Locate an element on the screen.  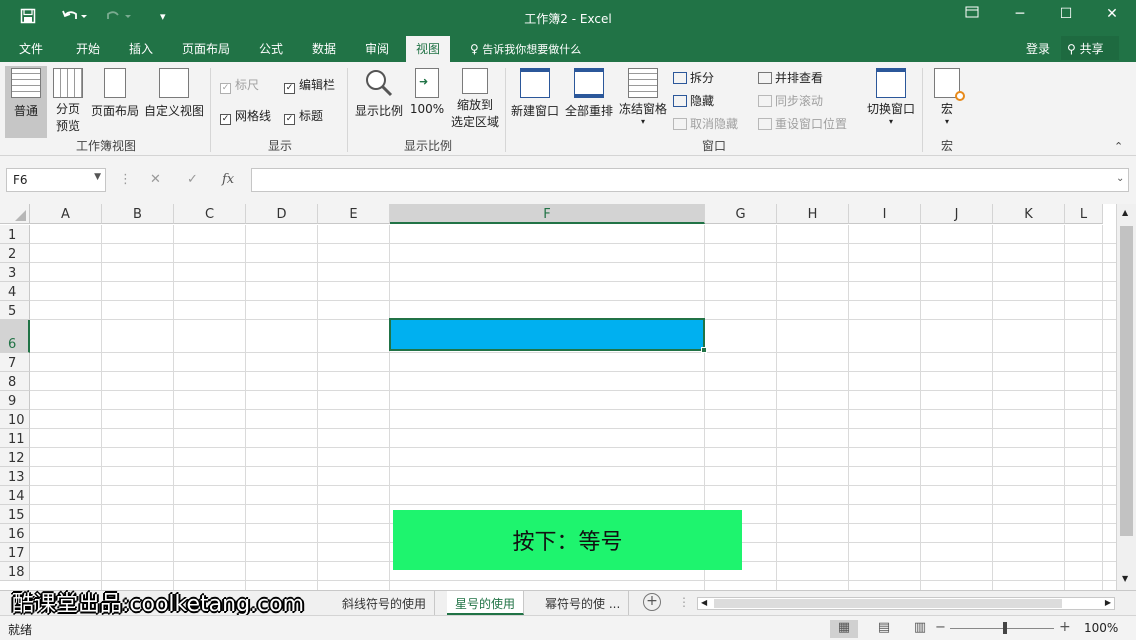
sync-scroll-button: 同步滚动 is located at coordinates (790, 100).